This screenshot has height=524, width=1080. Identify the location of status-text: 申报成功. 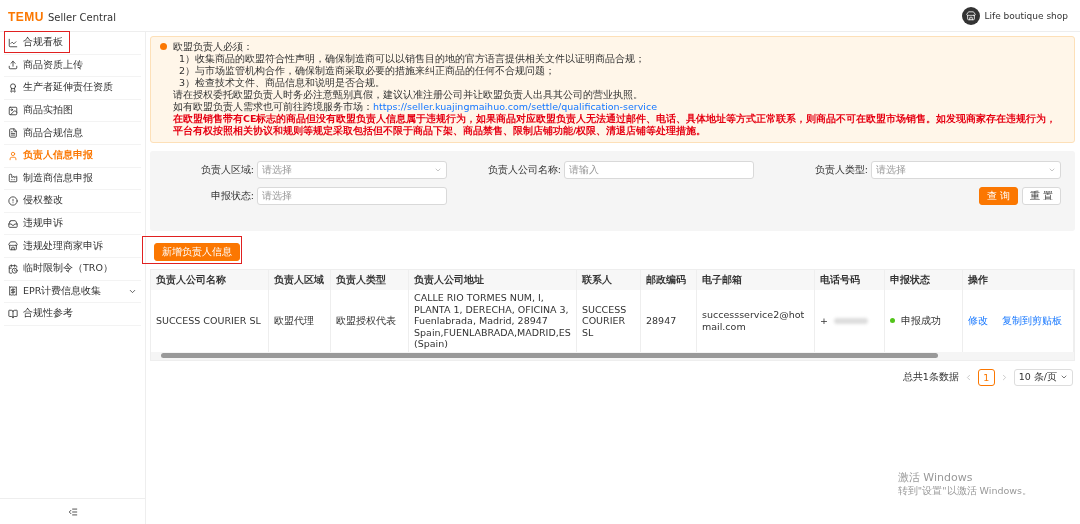
(921, 321).